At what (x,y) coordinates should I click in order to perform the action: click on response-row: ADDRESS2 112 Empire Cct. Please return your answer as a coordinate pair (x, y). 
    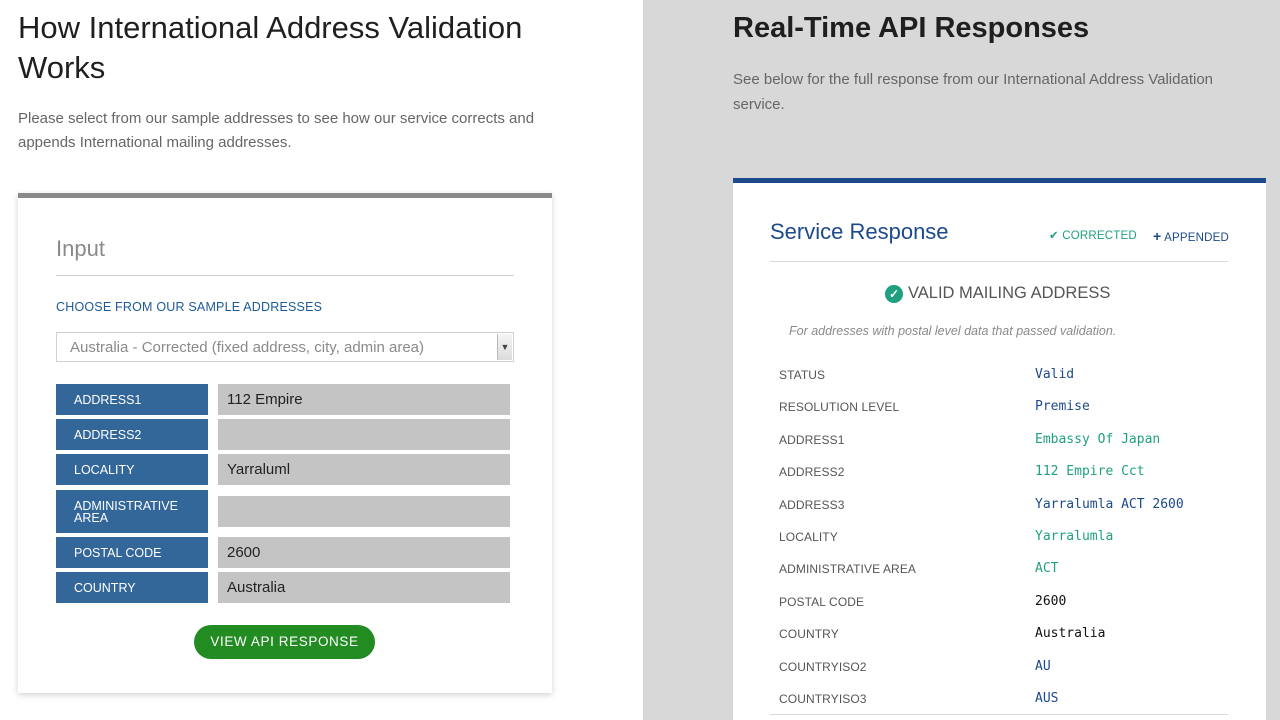
    Looking at the image, I should click on (999, 480).